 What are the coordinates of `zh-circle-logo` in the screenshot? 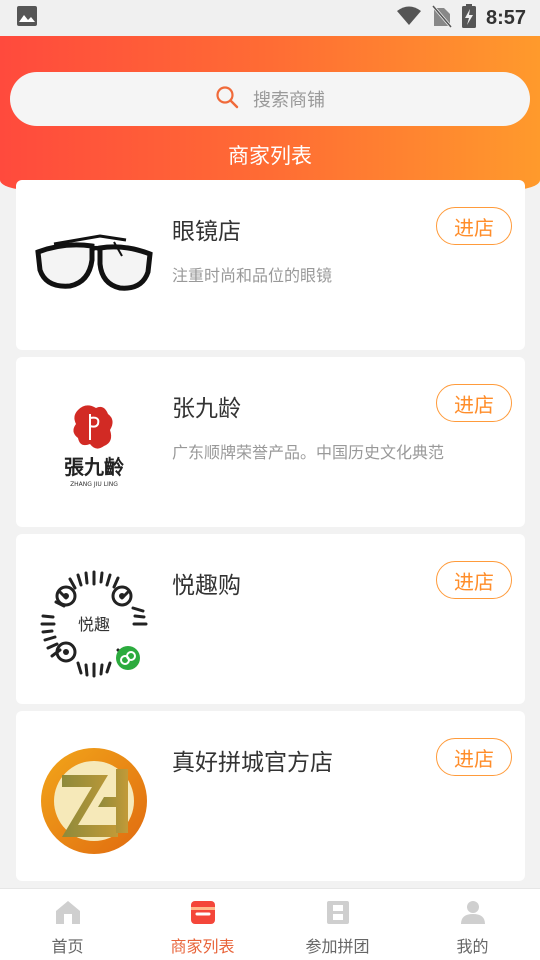 It's located at (94, 801).